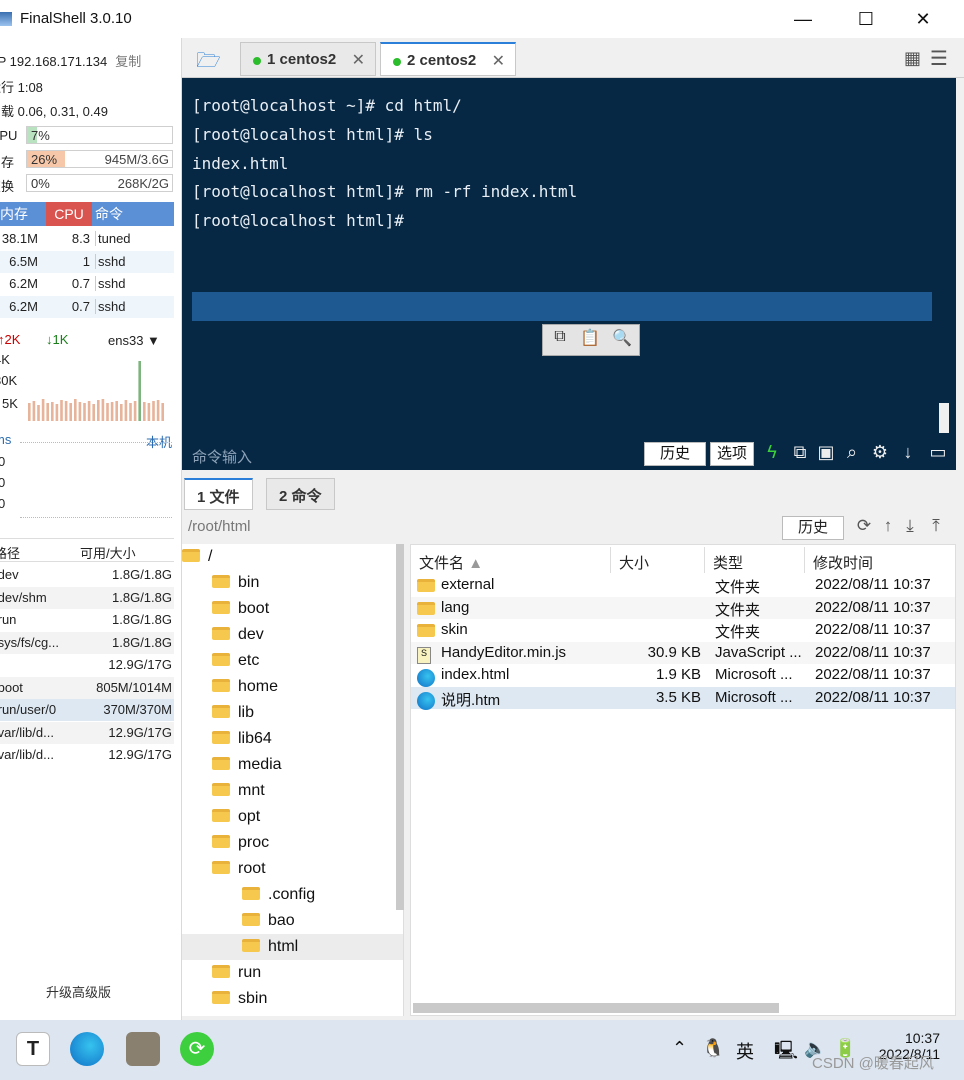 The width and height of the screenshot is (964, 1080). I want to click on tab-commands: 2 命令, so click(300, 494).